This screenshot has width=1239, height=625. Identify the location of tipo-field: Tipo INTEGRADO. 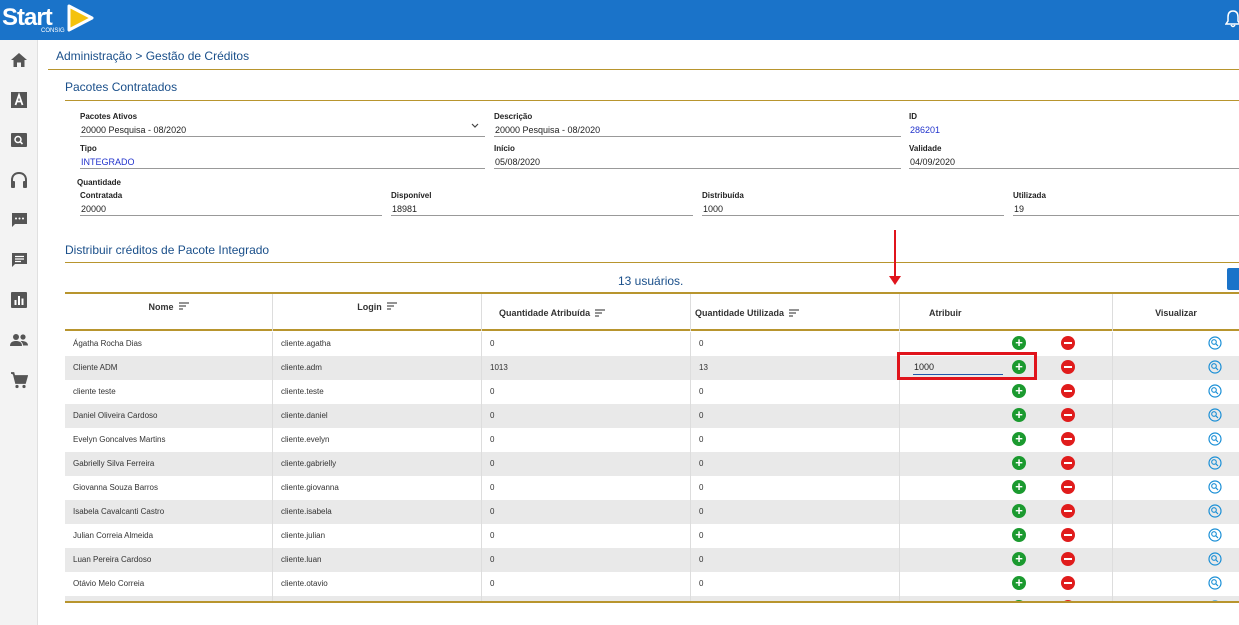
(282, 156).